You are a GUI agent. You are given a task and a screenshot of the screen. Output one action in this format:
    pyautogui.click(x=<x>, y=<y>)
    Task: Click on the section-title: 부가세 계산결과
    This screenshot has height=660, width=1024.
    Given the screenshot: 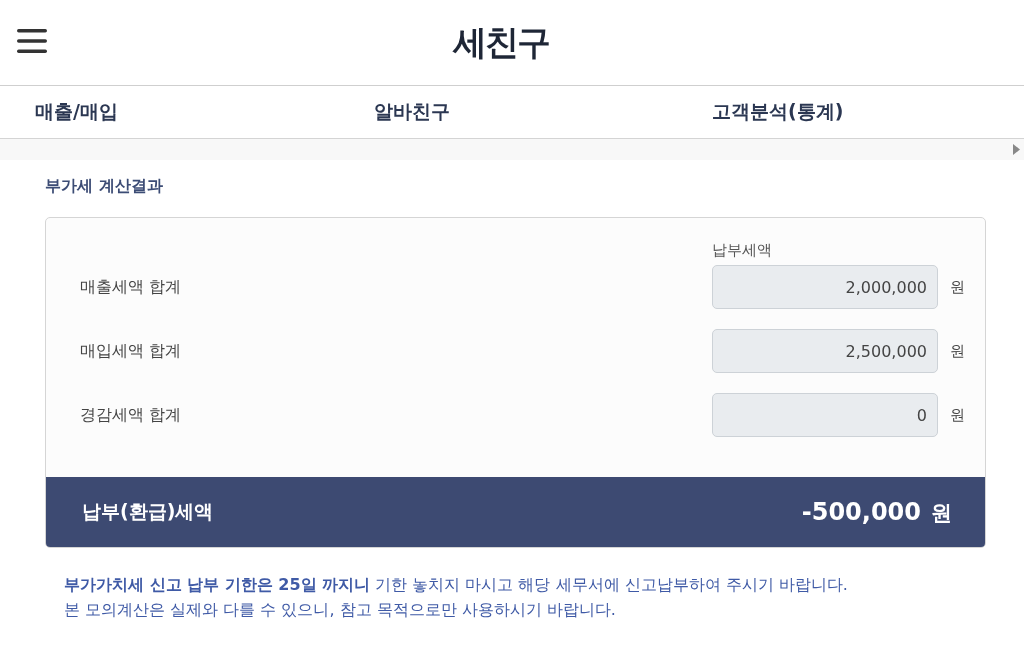 What is the action you would take?
    pyautogui.click(x=104, y=186)
    